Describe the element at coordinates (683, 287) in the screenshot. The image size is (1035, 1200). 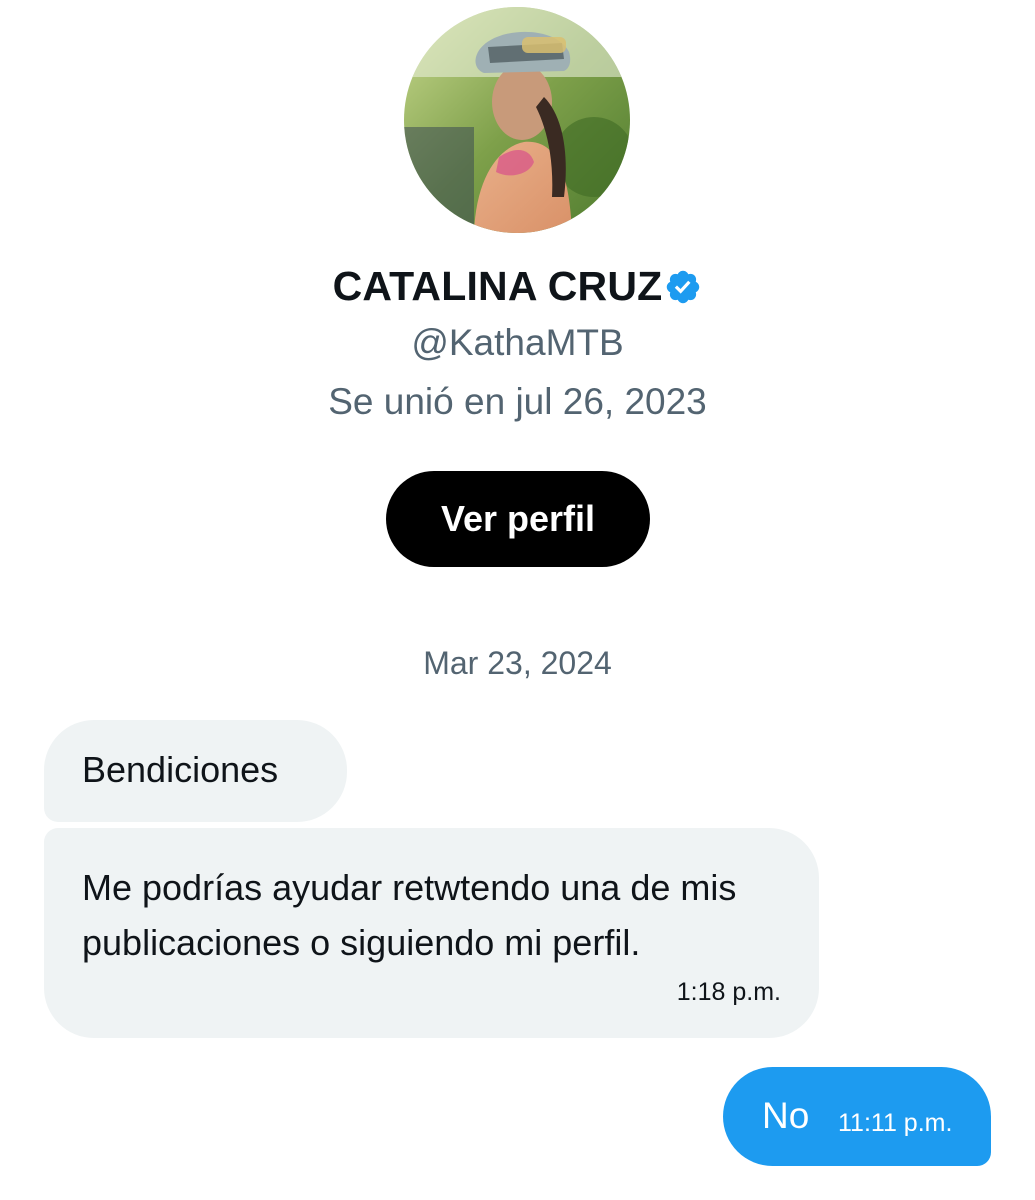
I see `verified-badge-icon` at that location.